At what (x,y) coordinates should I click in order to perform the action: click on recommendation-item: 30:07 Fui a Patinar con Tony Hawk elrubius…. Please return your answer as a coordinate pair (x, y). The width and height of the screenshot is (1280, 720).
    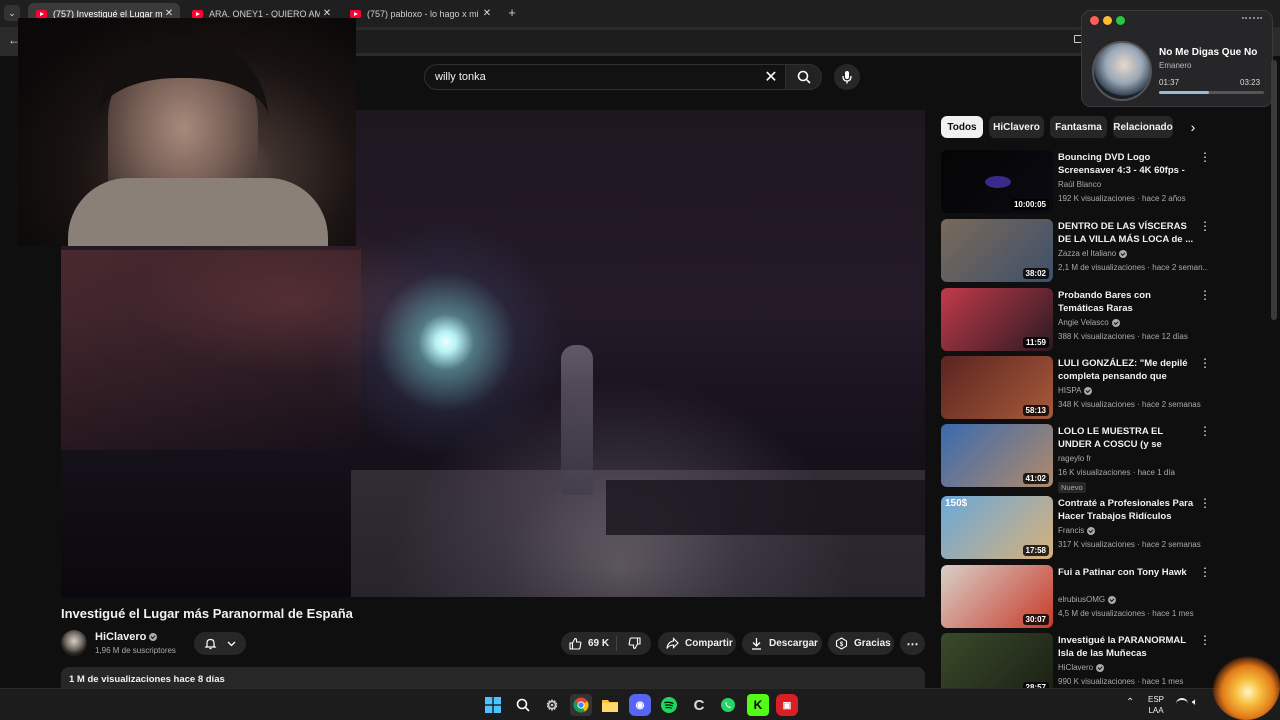
    Looking at the image, I should click on (1077, 597).